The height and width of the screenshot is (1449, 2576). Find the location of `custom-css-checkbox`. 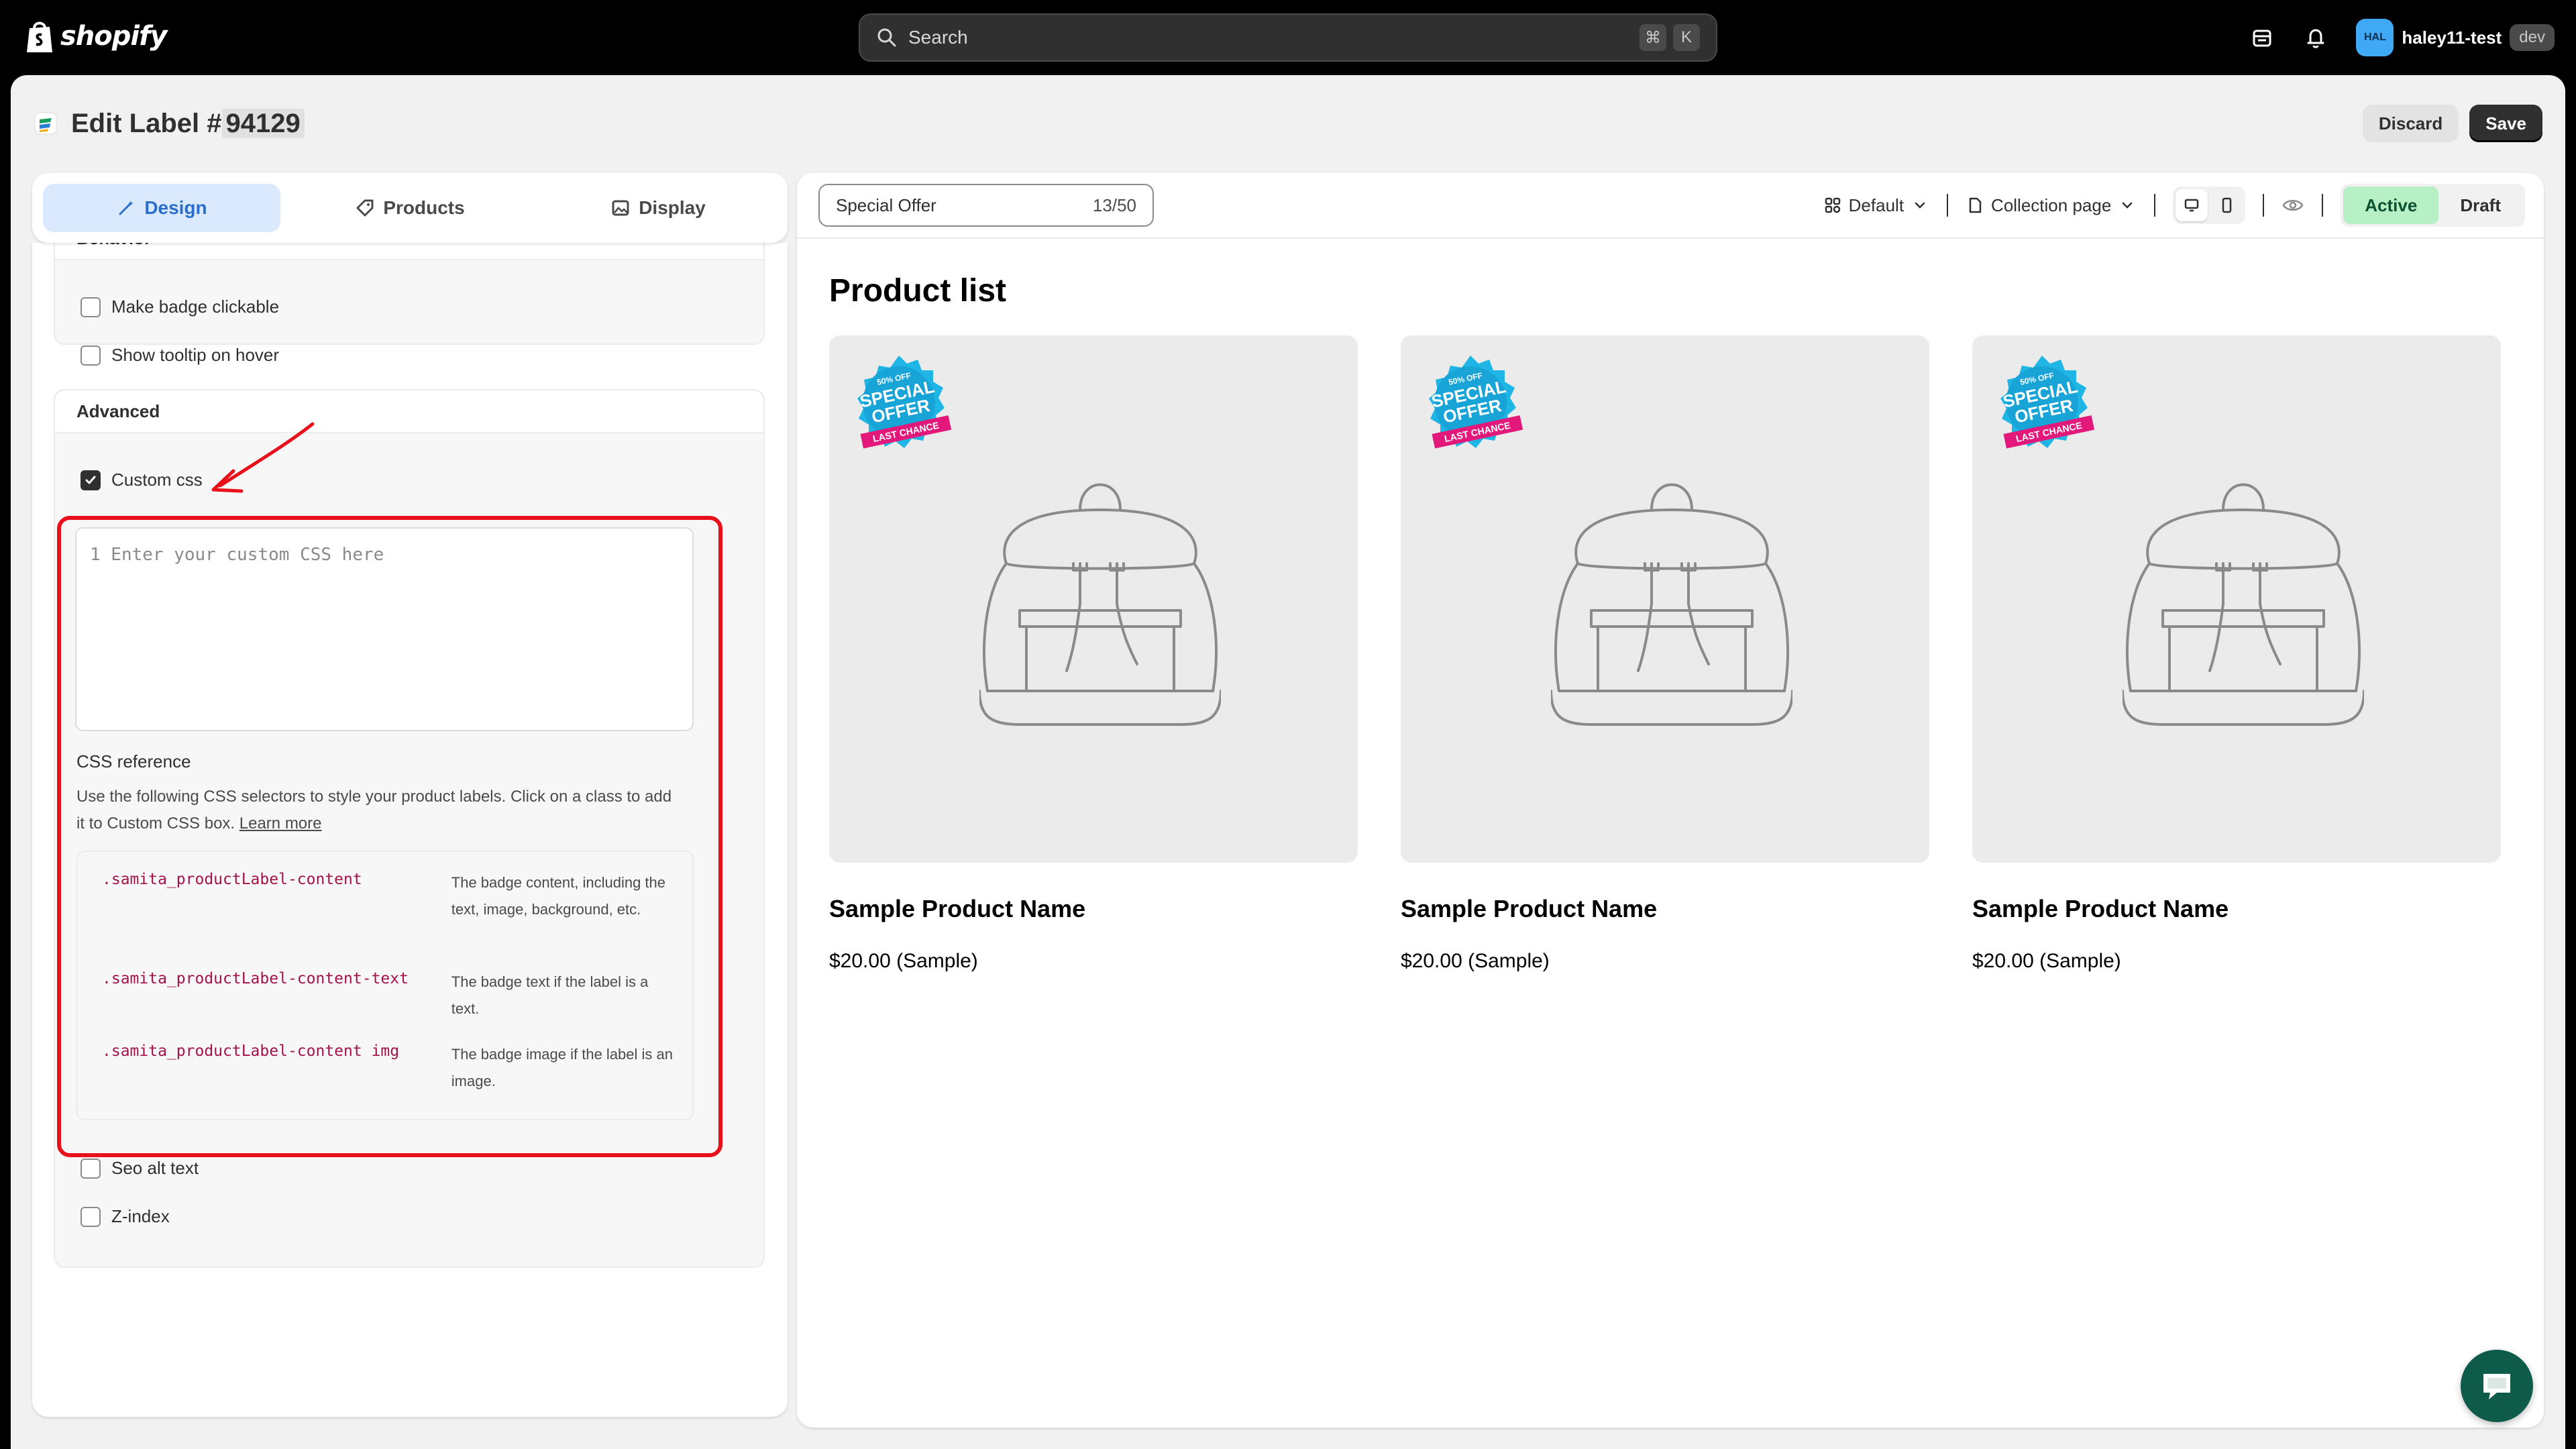

custom-css-checkbox is located at coordinates (90, 480).